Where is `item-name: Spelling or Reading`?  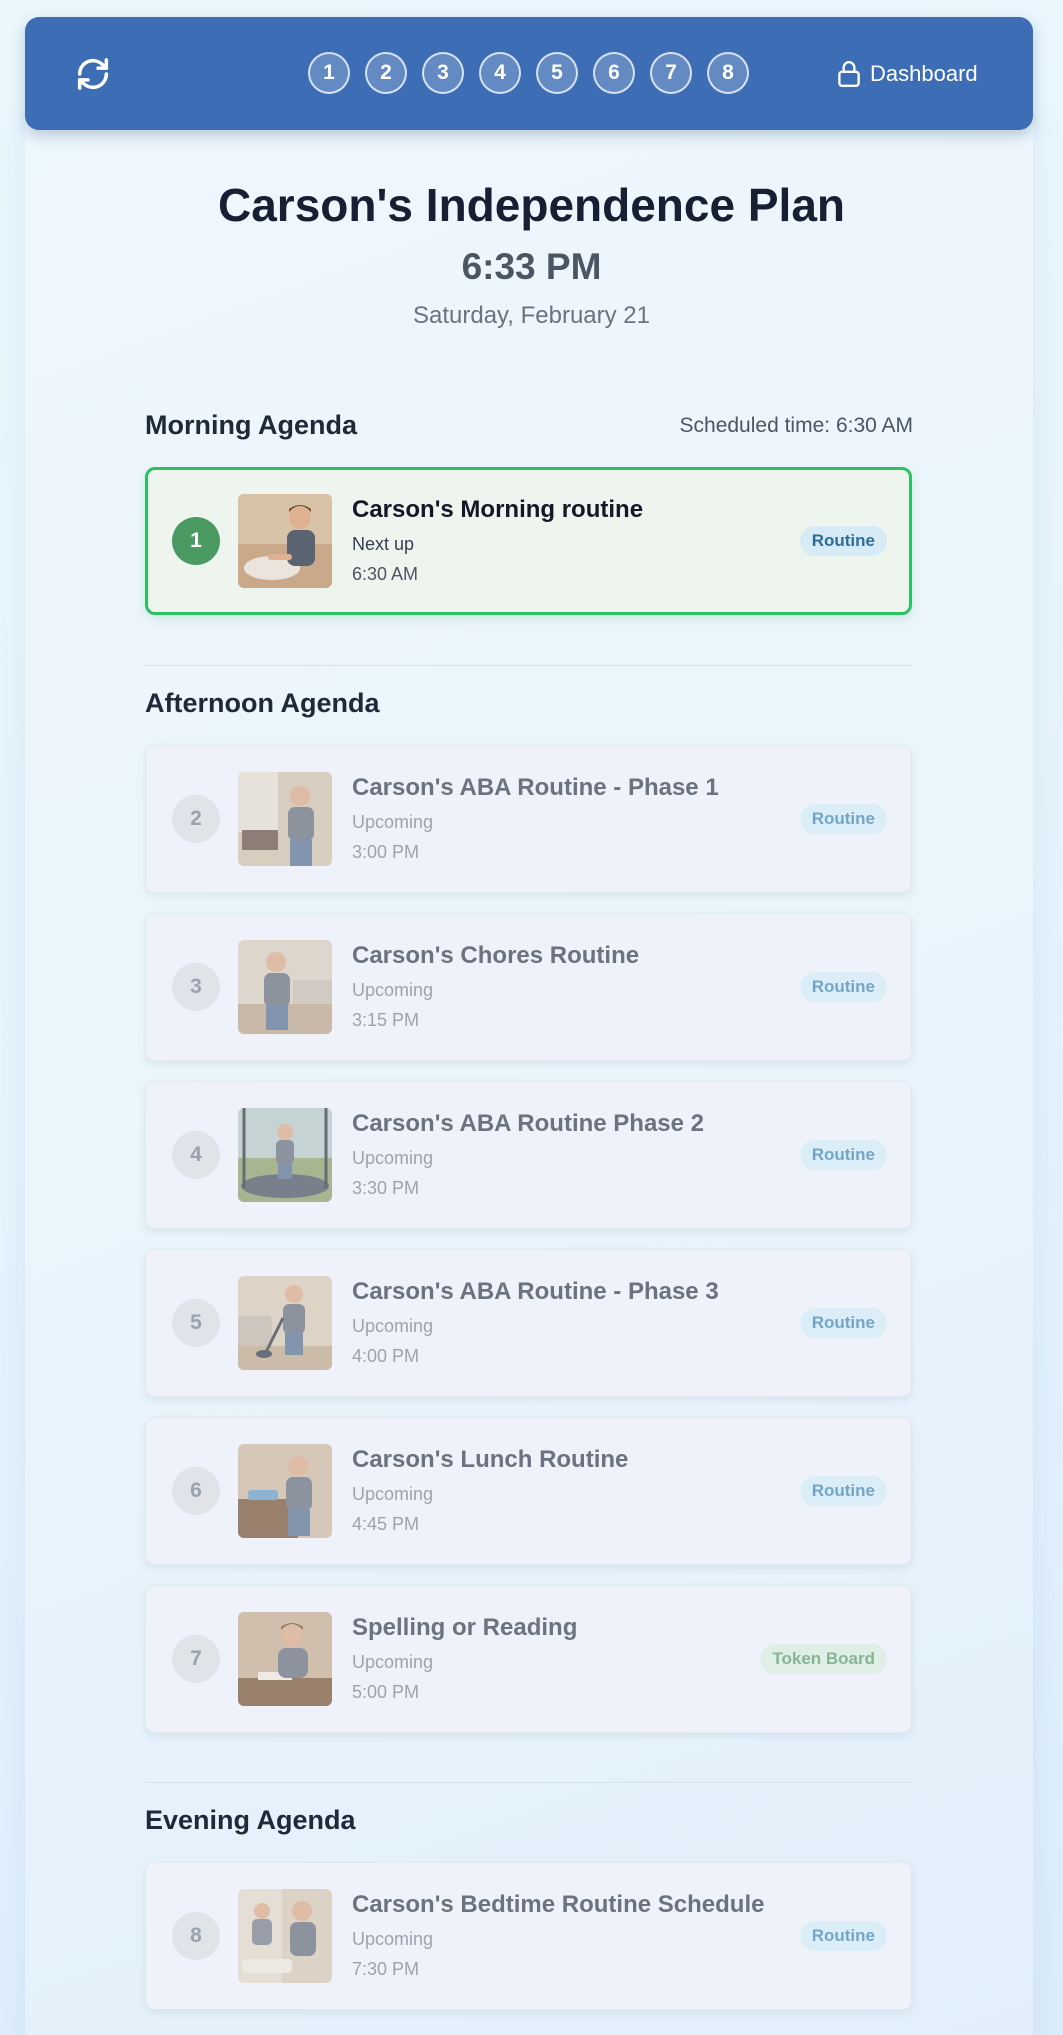
item-name: Spelling or Reading is located at coordinates (465, 1627).